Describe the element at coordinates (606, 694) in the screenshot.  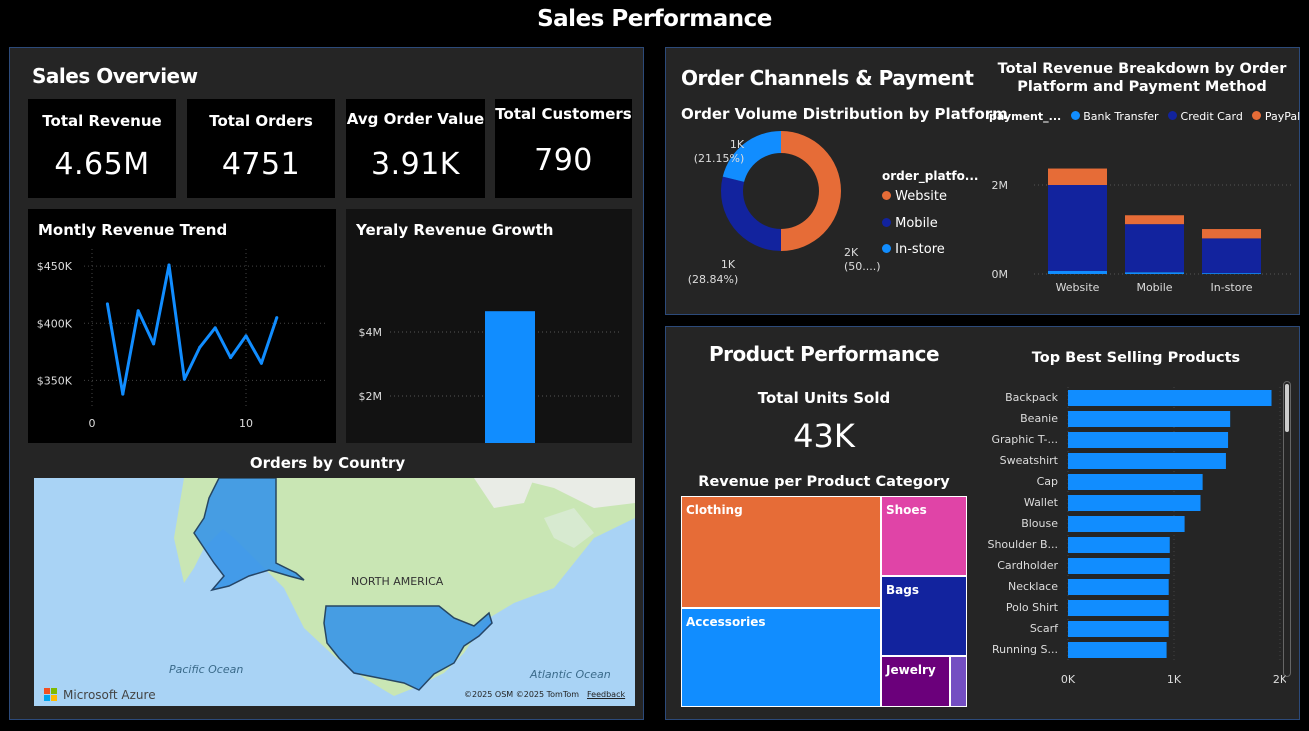
I see `map-feedback-link: Feedback` at that location.